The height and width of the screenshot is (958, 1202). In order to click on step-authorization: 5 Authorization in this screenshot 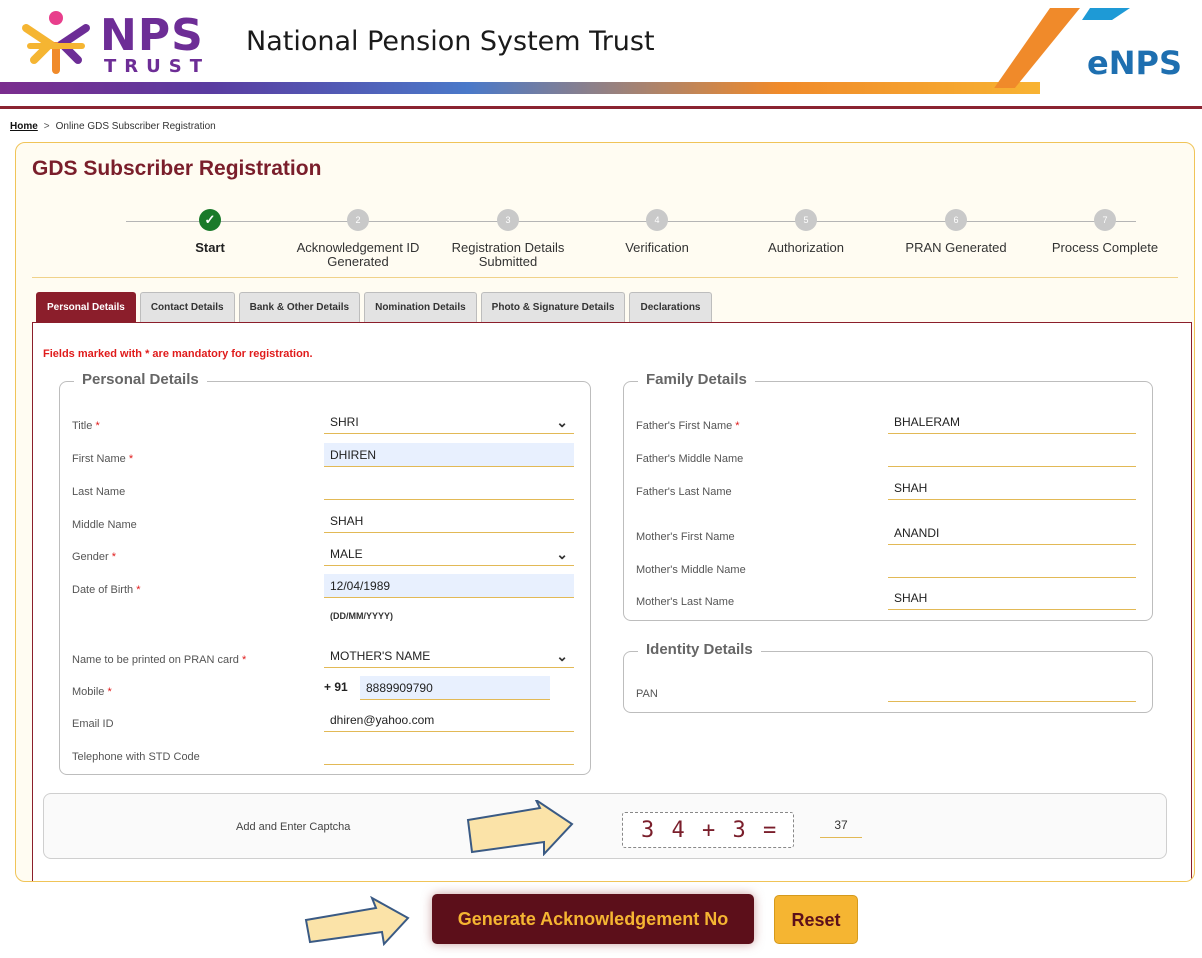, I will do `click(806, 232)`.